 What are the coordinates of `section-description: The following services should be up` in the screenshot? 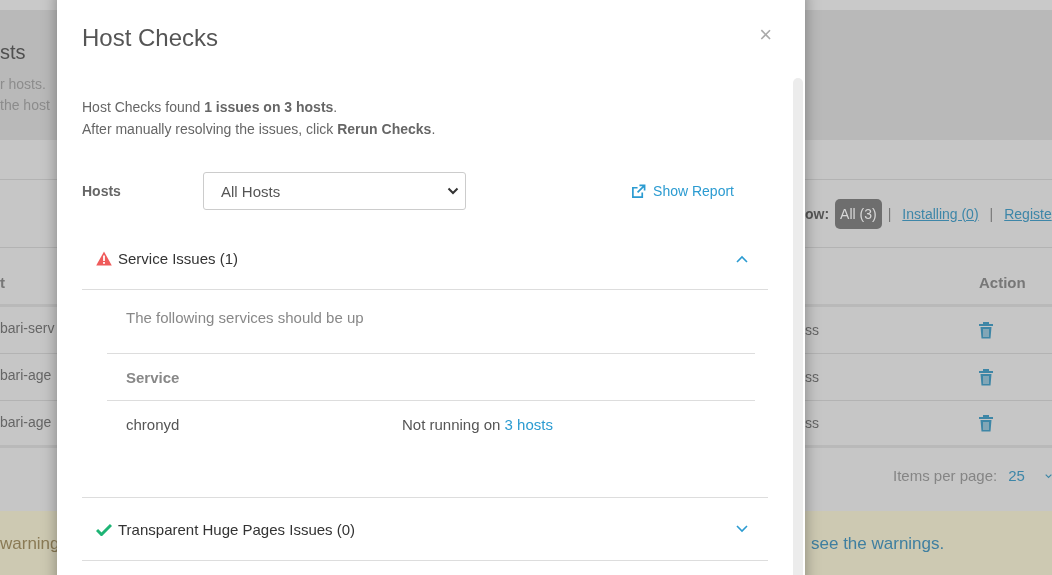 It's located at (431, 331).